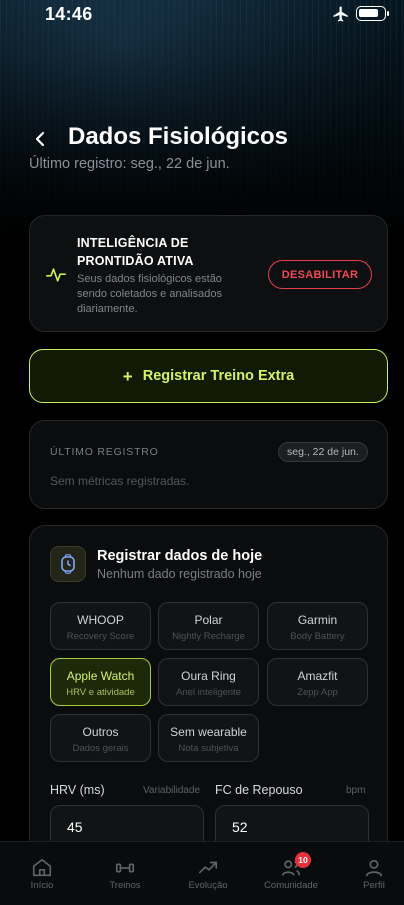 Image resolution: width=404 pixels, height=905 pixels. What do you see at coordinates (56, 275) in the screenshot?
I see `activity-pulse-icon` at bounding box center [56, 275].